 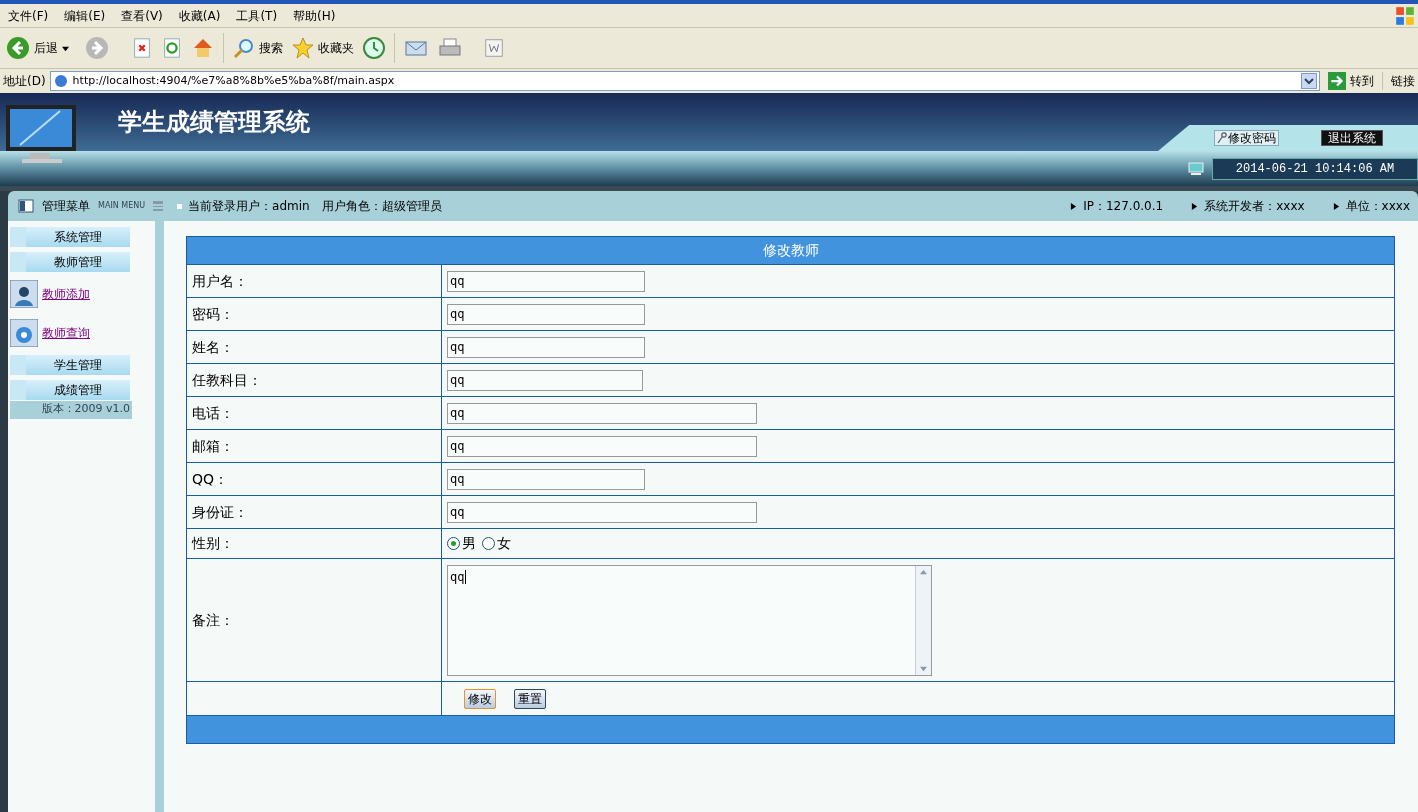 What do you see at coordinates (374, 48) in the screenshot?
I see `history-icon` at bounding box center [374, 48].